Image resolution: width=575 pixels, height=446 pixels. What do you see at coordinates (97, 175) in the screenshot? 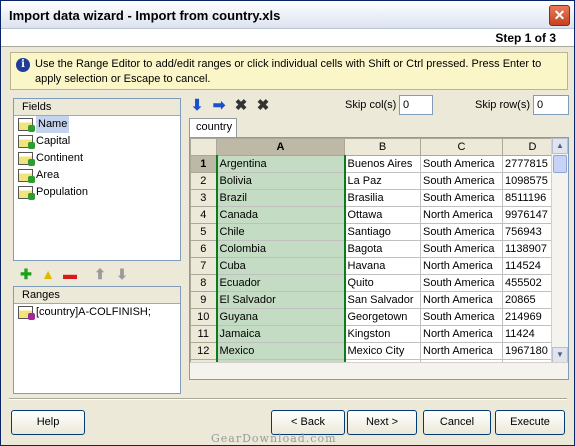
I see `field-item: Area` at bounding box center [97, 175].